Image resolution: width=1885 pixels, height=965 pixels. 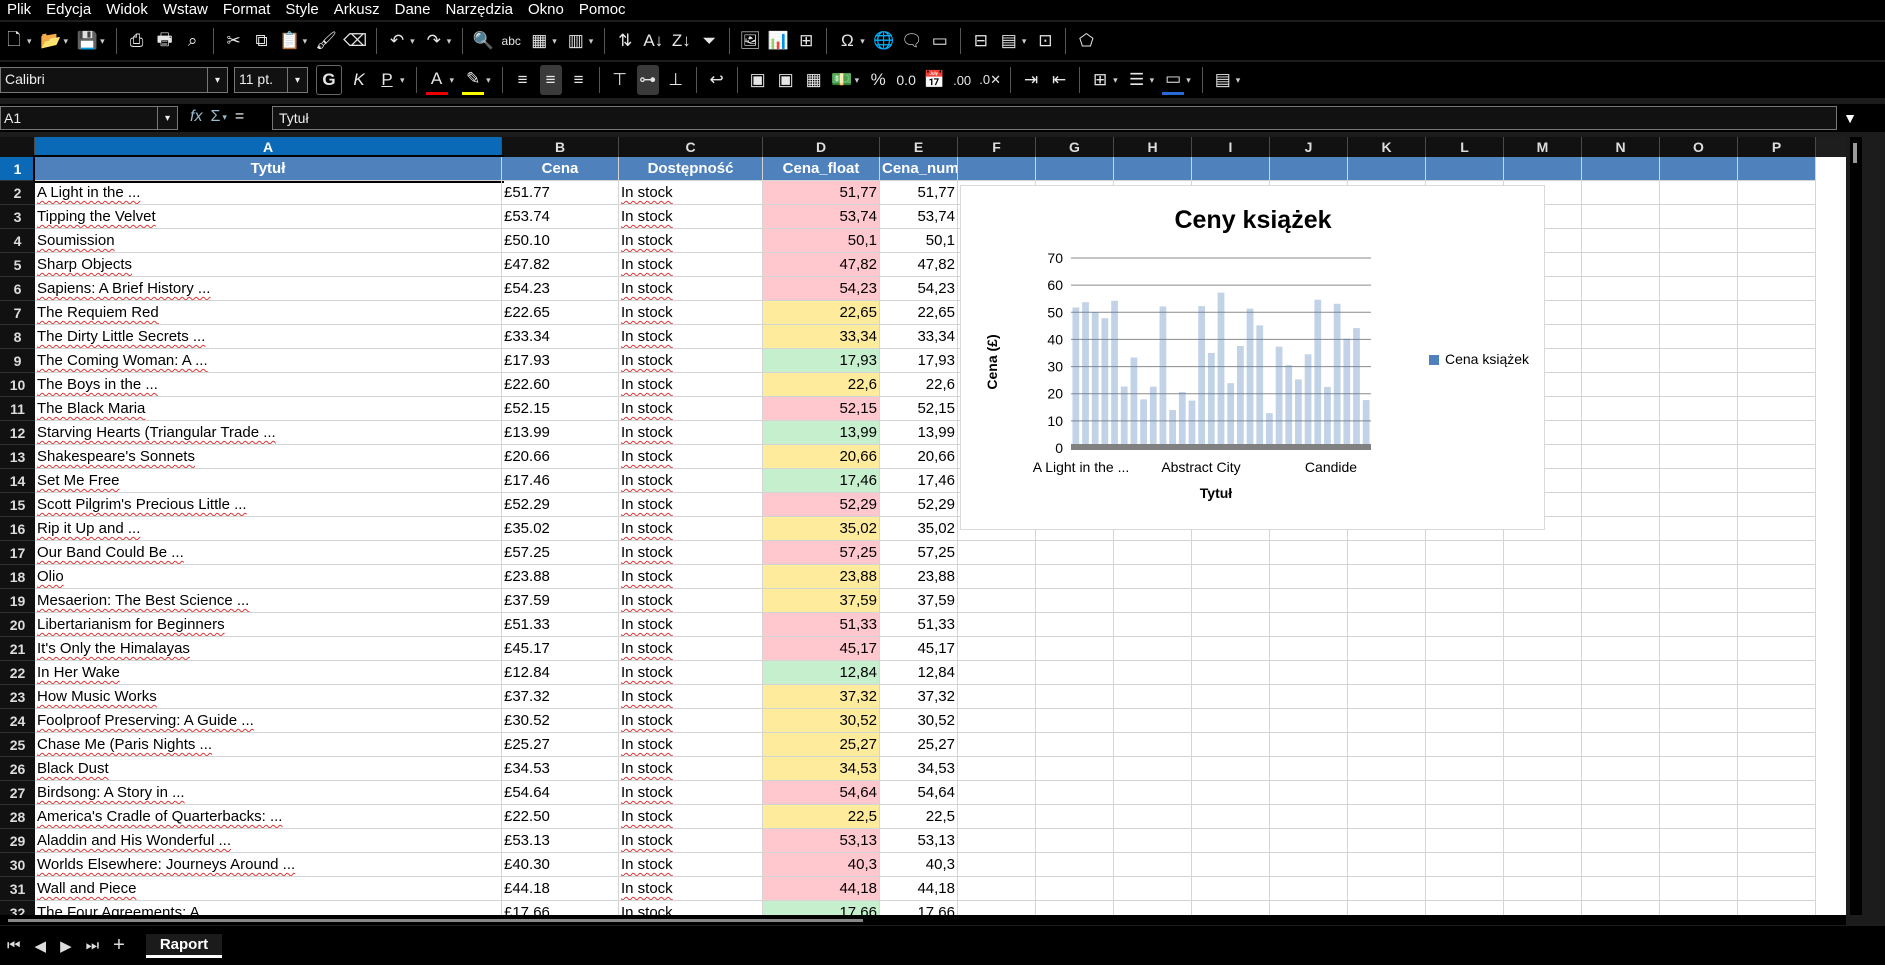 I want to click on cell-B21: £45.17, so click(x=560, y=649).